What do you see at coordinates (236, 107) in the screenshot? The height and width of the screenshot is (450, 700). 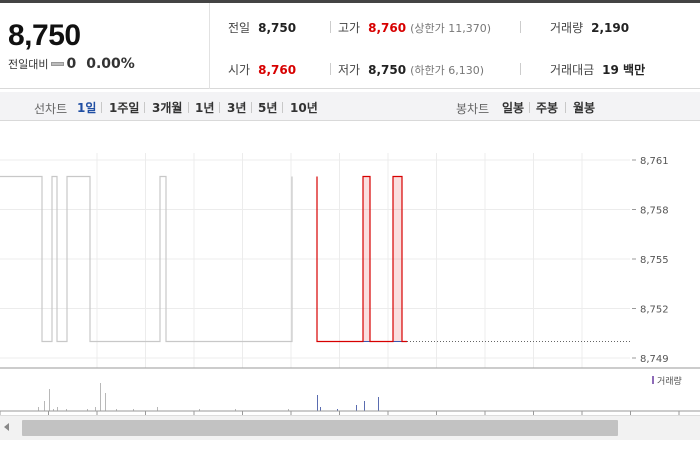 I see `period-3y: 3년` at bounding box center [236, 107].